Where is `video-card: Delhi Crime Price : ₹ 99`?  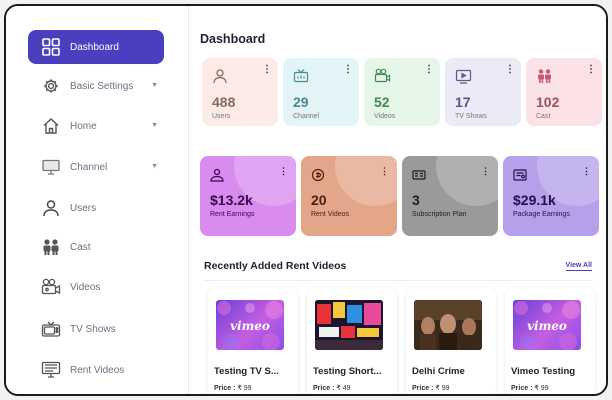
video-card: Delhi Crime Price : ₹ 99 is located at coordinates (451, 341).